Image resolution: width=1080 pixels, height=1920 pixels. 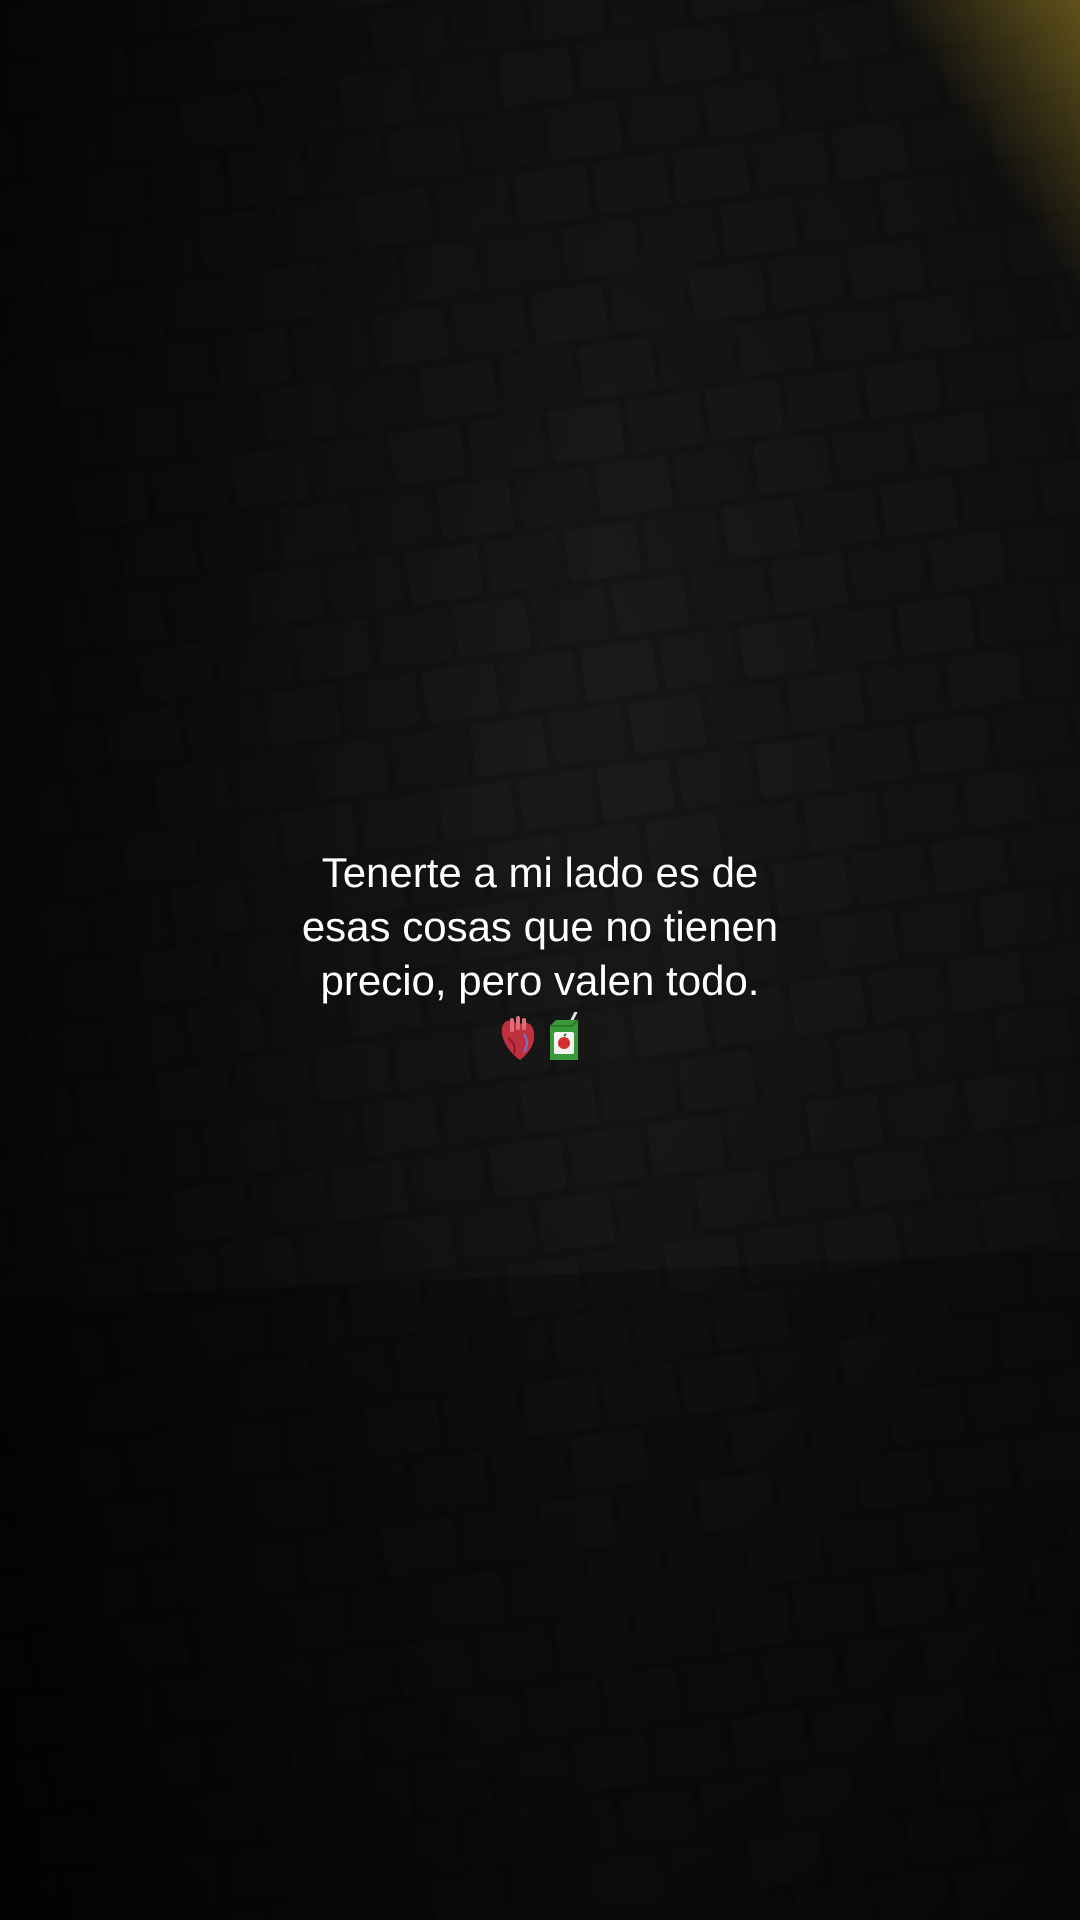 I want to click on caption-line-3: precio, pero valen todo., so click(x=540, y=980).